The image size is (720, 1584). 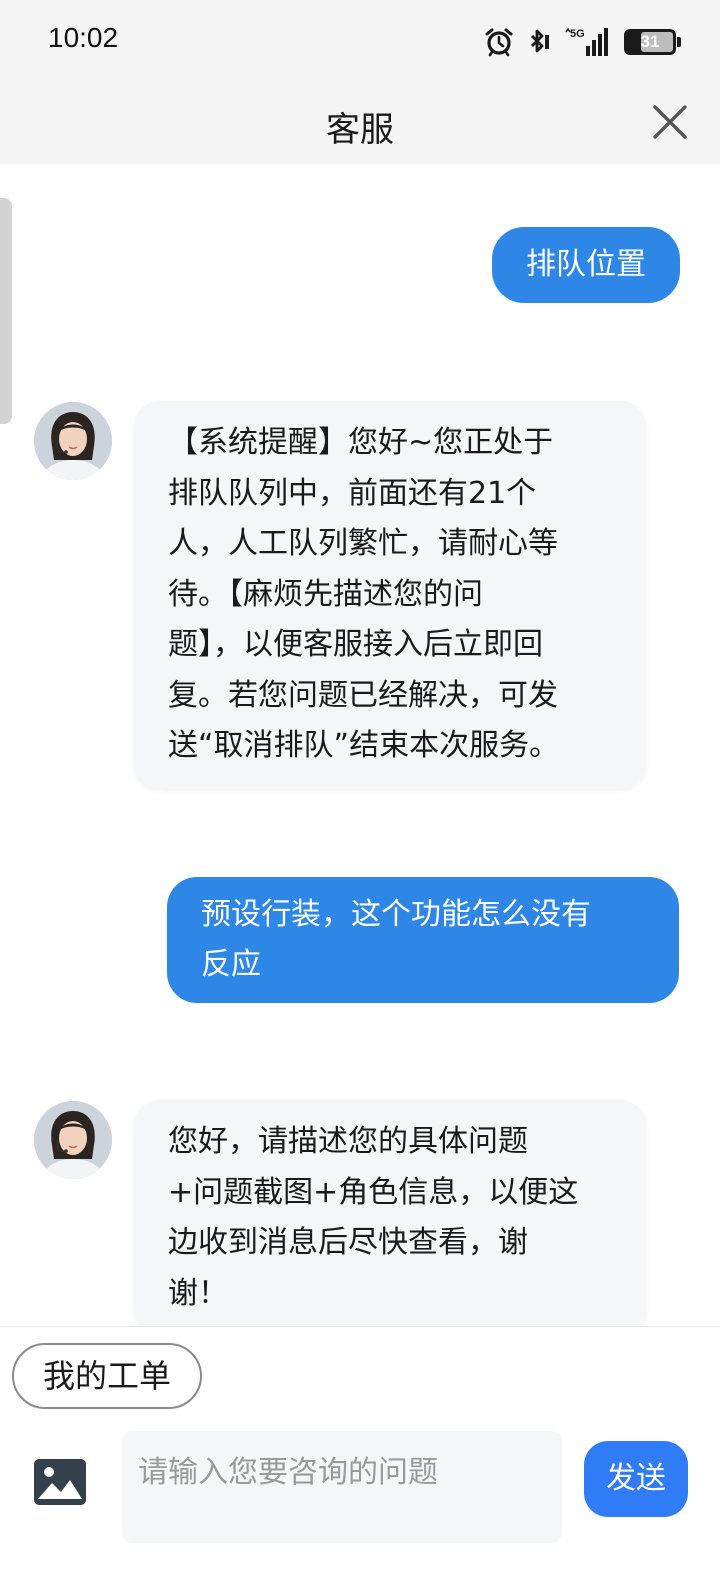 I want to click on my-tickets-button: 我的工单, so click(x=107, y=1376).